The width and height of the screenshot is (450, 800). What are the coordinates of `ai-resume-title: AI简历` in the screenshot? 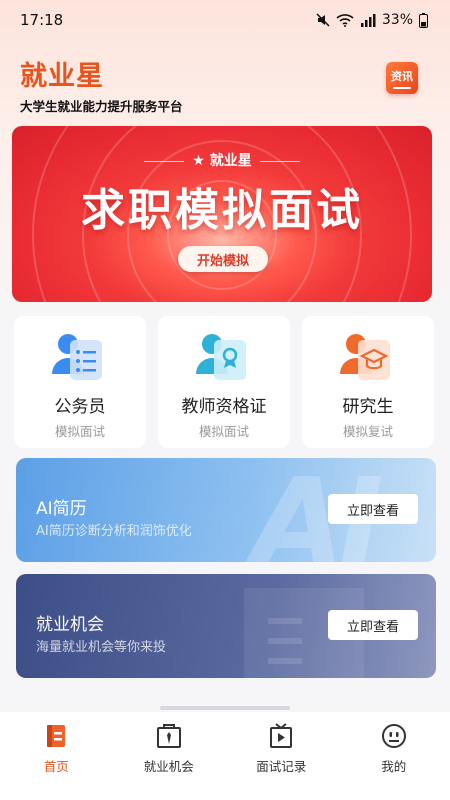 It's located at (61, 509).